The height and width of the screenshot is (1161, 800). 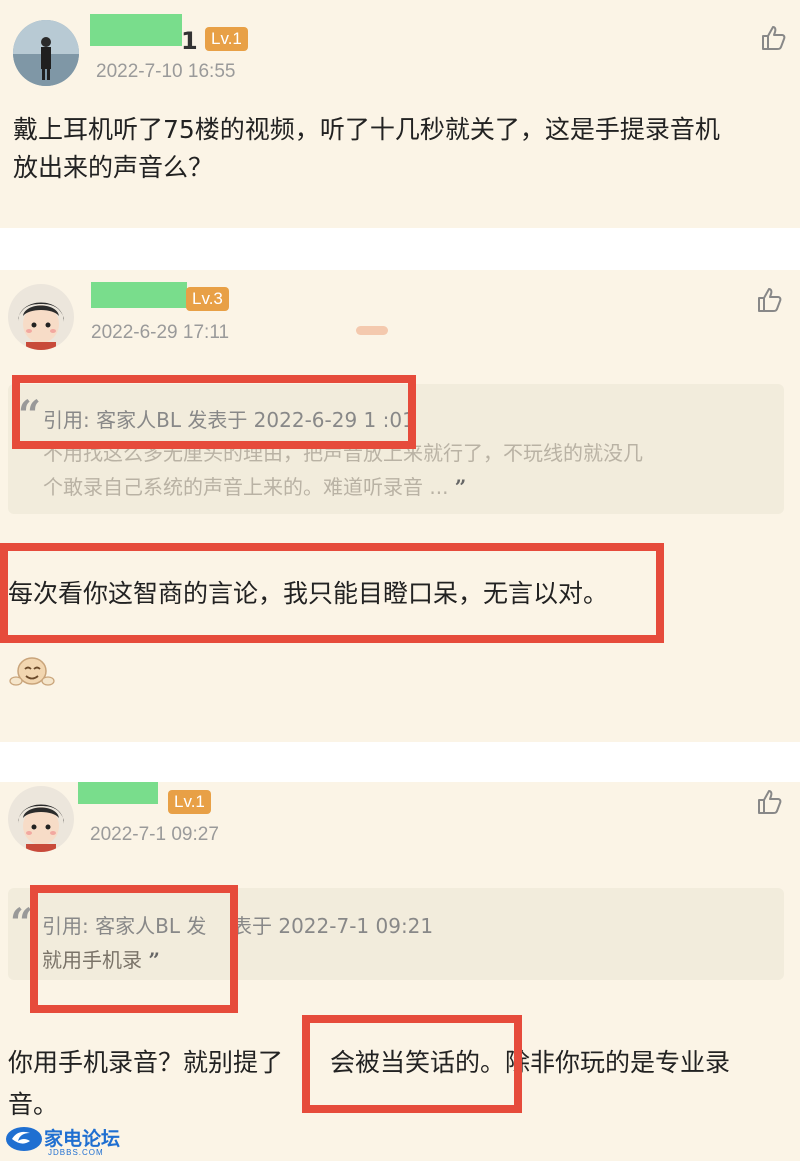 I want to click on highlight-box-laughing-phrase, so click(x=412, y=1064).